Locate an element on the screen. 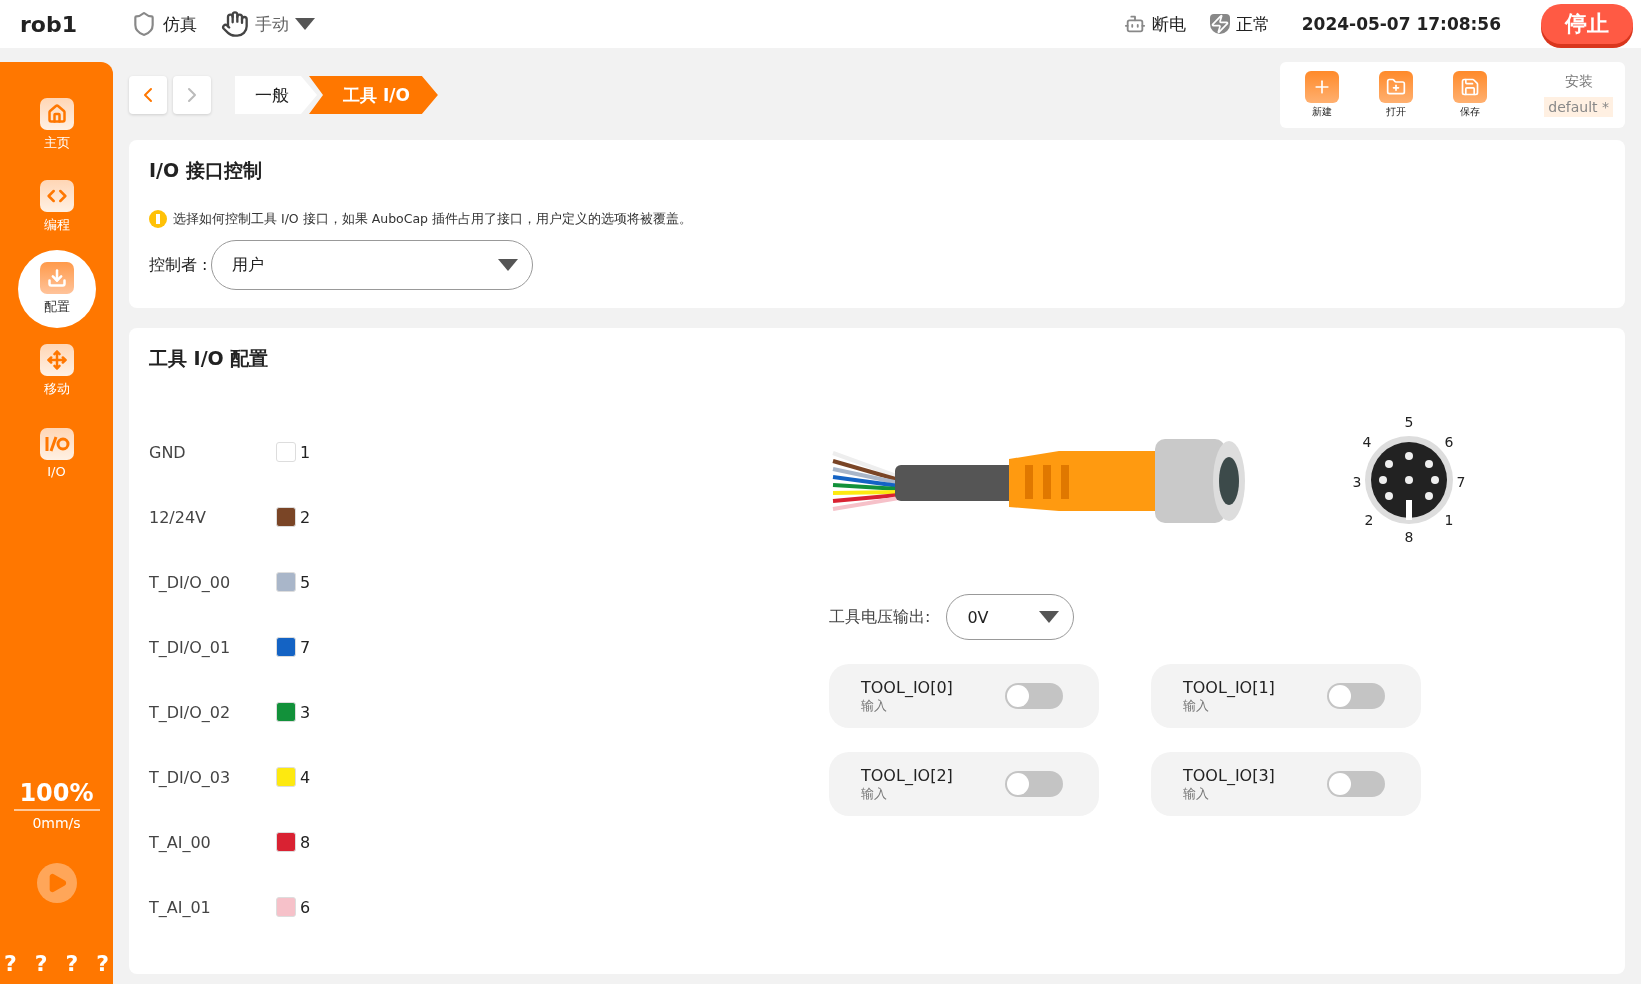 The image size is (1641, 984). robot-name: rob1 is located at coordinates (49, 24).